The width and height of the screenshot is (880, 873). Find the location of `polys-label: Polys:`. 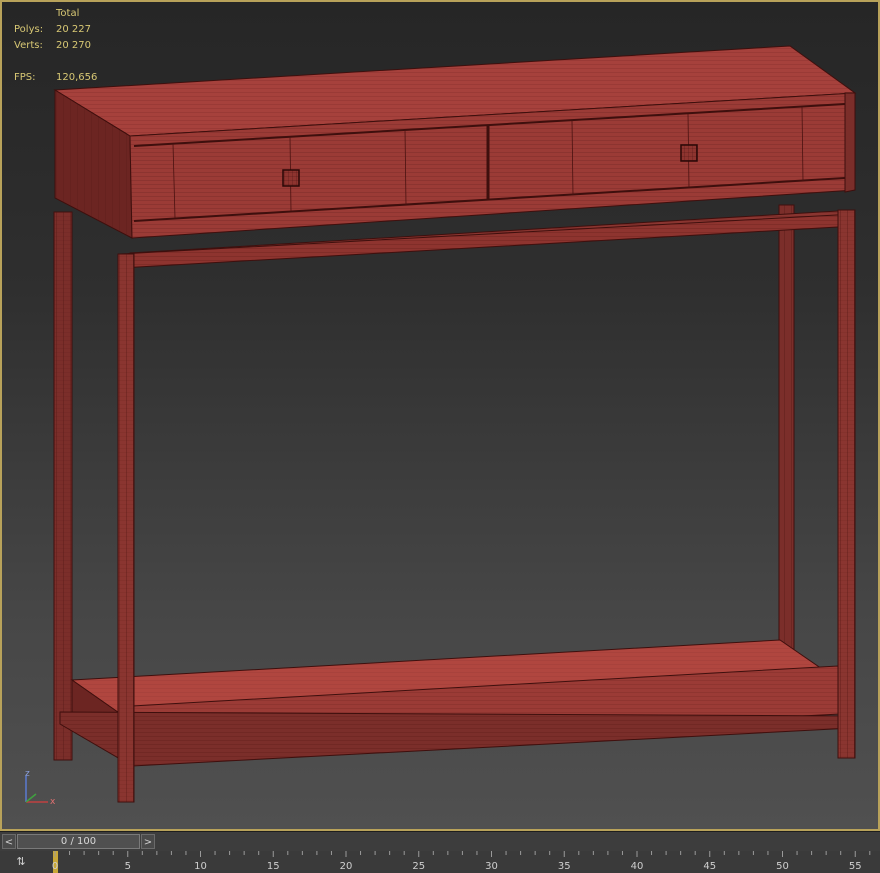

polys-label: Polys: is located at coordinates (29, 29).